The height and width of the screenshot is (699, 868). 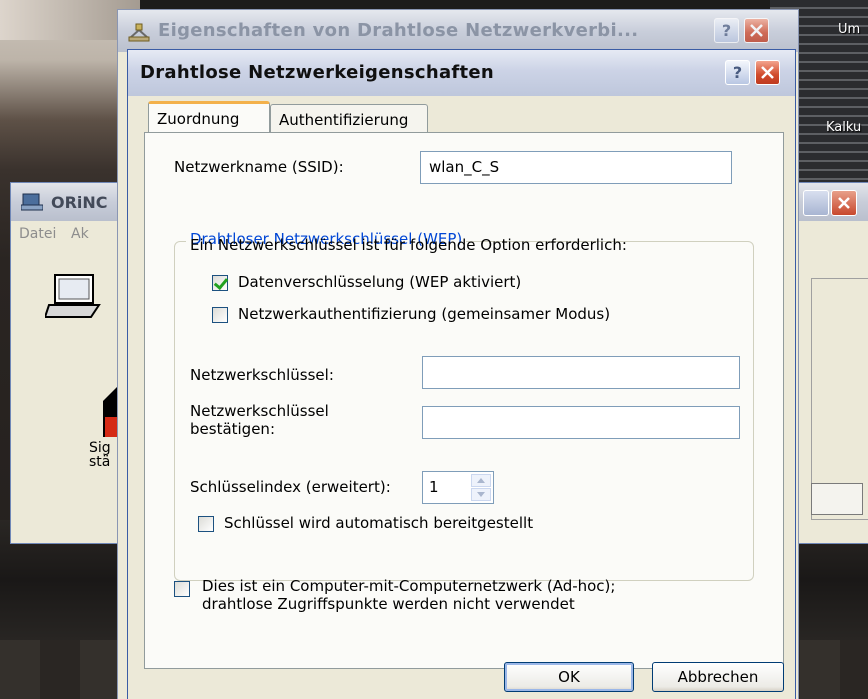 What do you see at coordinates (206, 524) in the screenshot?
I see `auto-key-checkbox` at bounding box center [206, 524].